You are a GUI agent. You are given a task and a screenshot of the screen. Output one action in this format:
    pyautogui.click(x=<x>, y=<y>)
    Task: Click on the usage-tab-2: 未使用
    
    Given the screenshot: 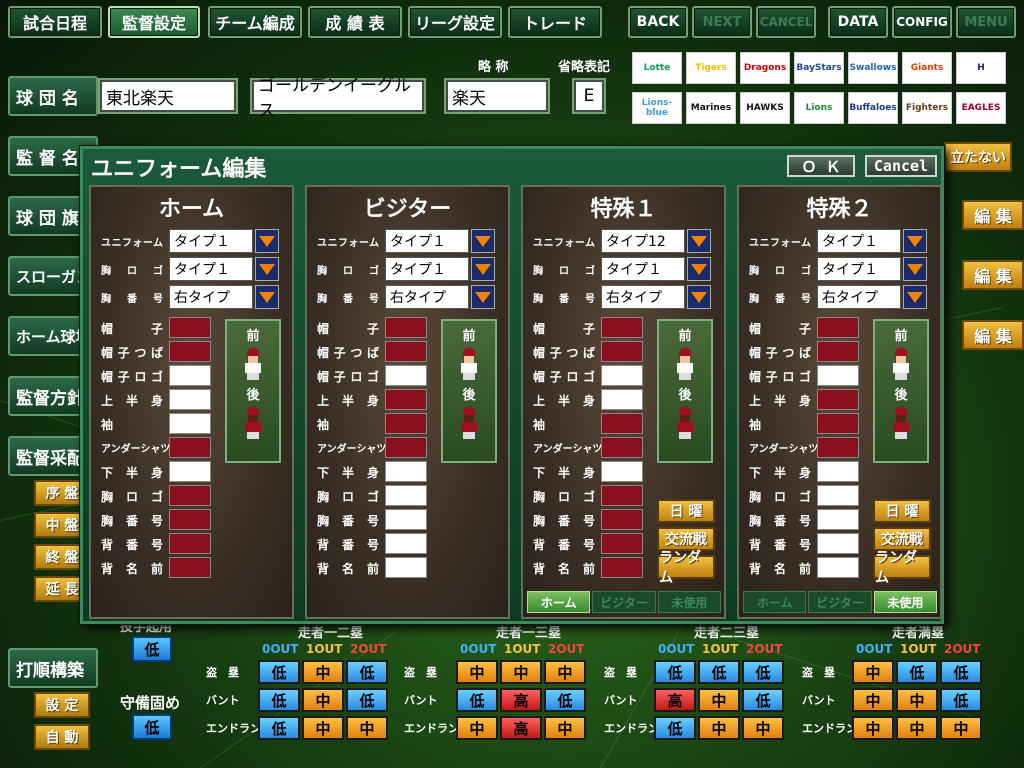 What is the action you would take?
    pyautogui.click(x=689, y=602)
    